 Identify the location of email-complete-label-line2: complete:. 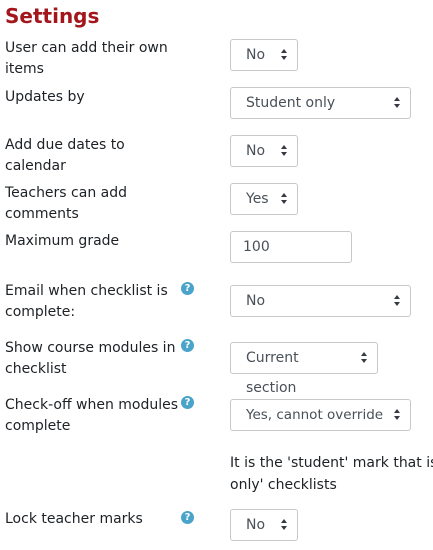
(40, 312).